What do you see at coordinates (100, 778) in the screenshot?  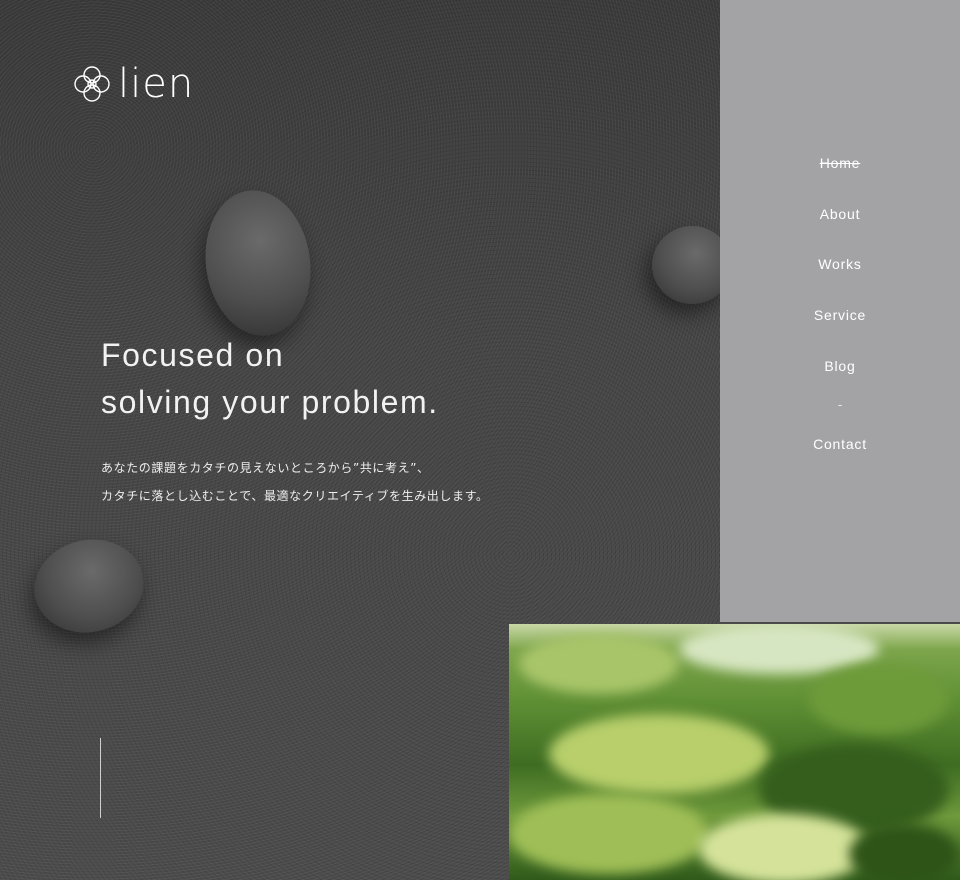 I see `scroll-indicator` at bounding box center [100, 778].